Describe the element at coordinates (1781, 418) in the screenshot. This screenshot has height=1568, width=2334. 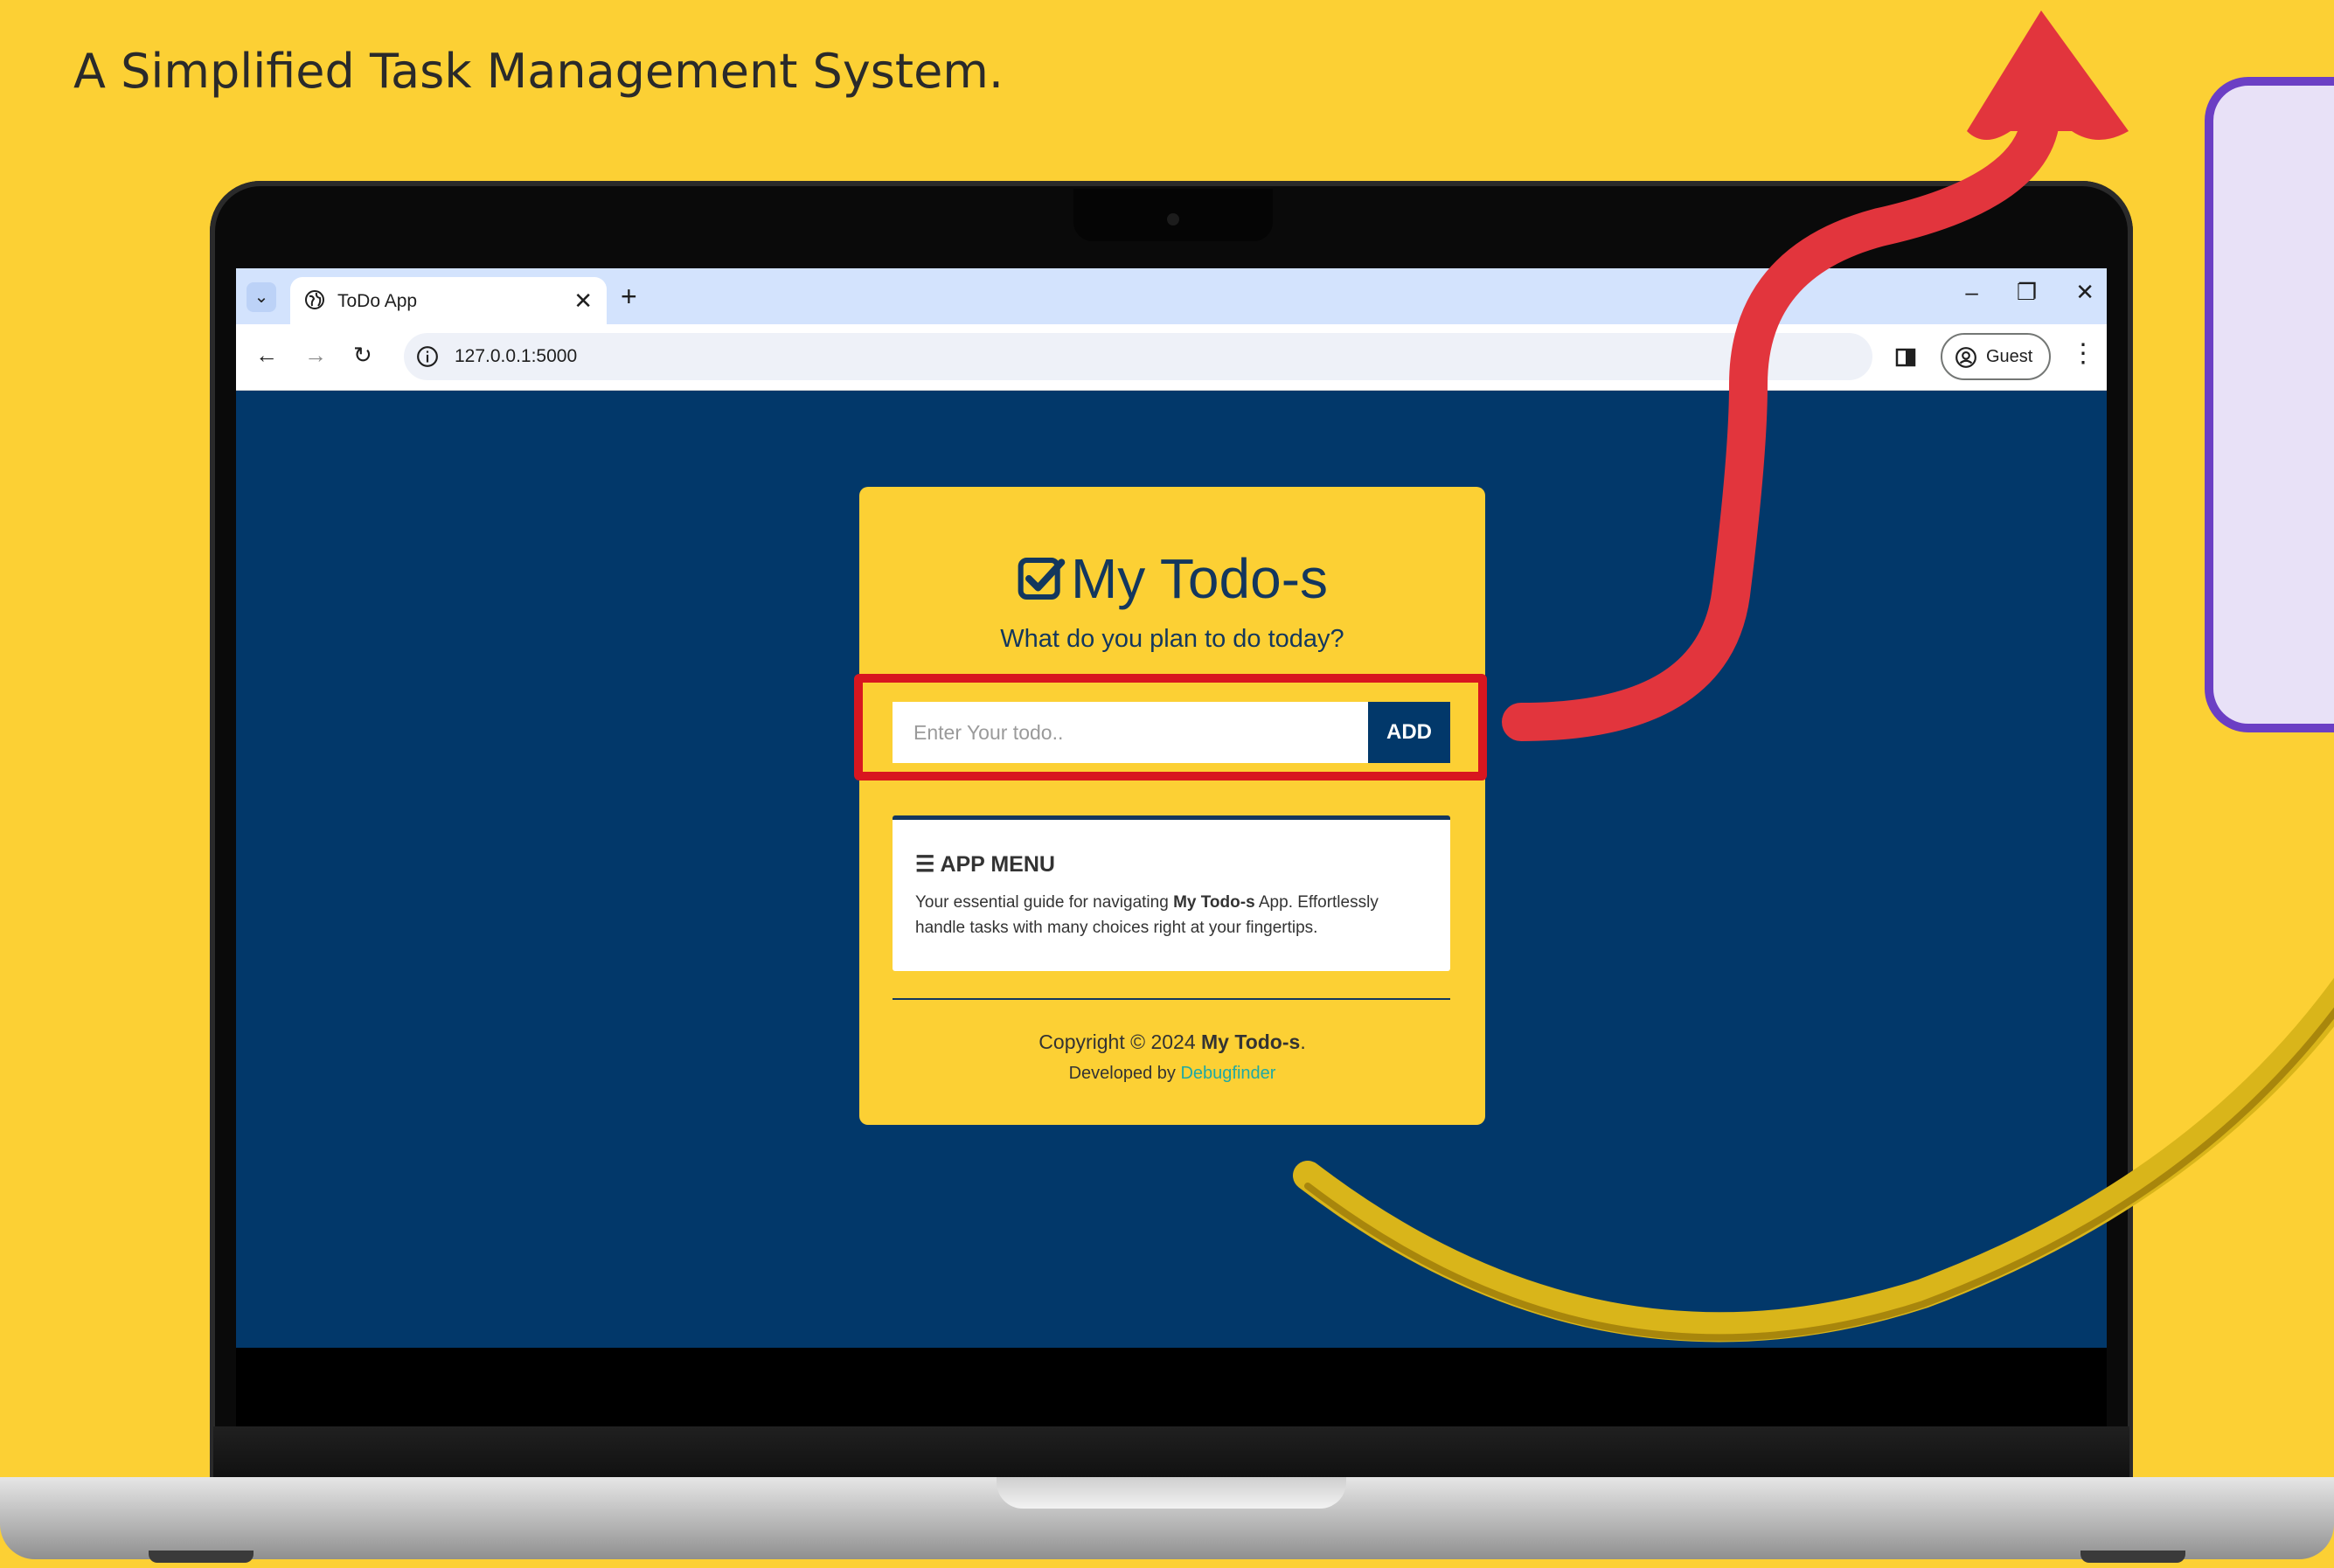
I see `red-arrow-shaft` at that location.